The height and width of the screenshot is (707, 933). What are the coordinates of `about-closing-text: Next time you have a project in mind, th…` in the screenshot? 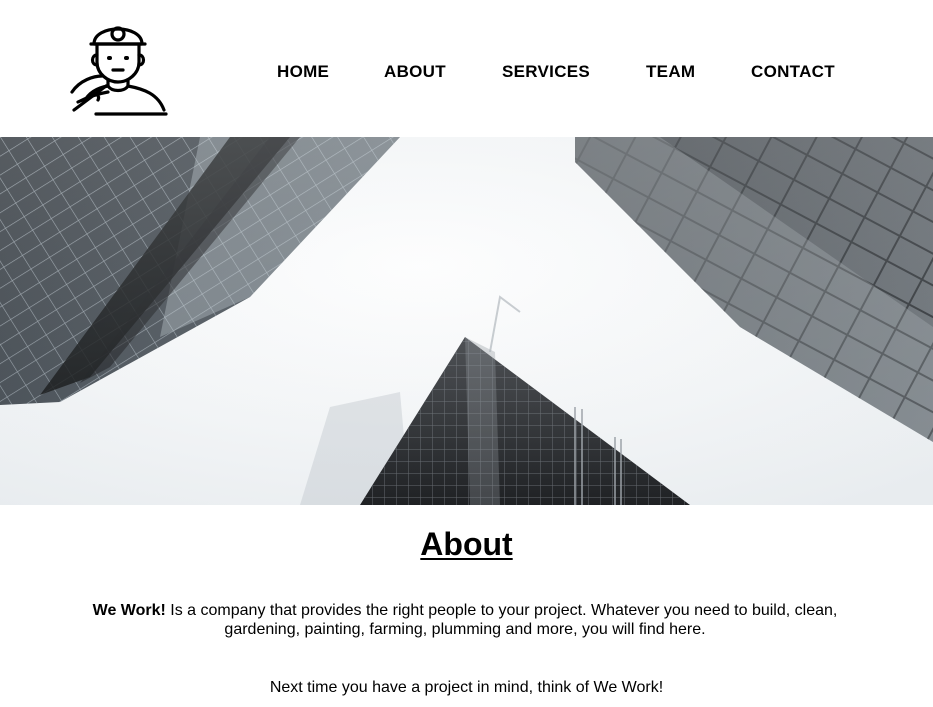 It's located at (466, 687).